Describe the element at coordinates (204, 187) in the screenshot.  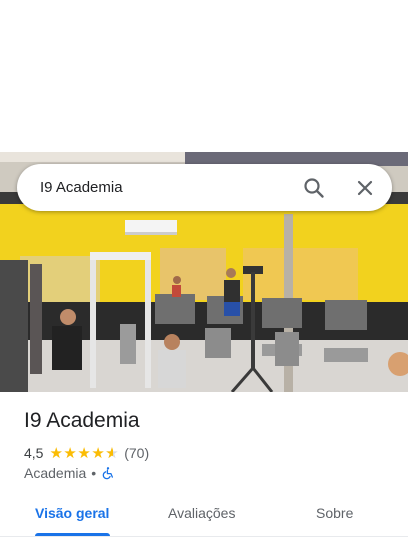
I see `search-bar: I9 Academia` at that location.